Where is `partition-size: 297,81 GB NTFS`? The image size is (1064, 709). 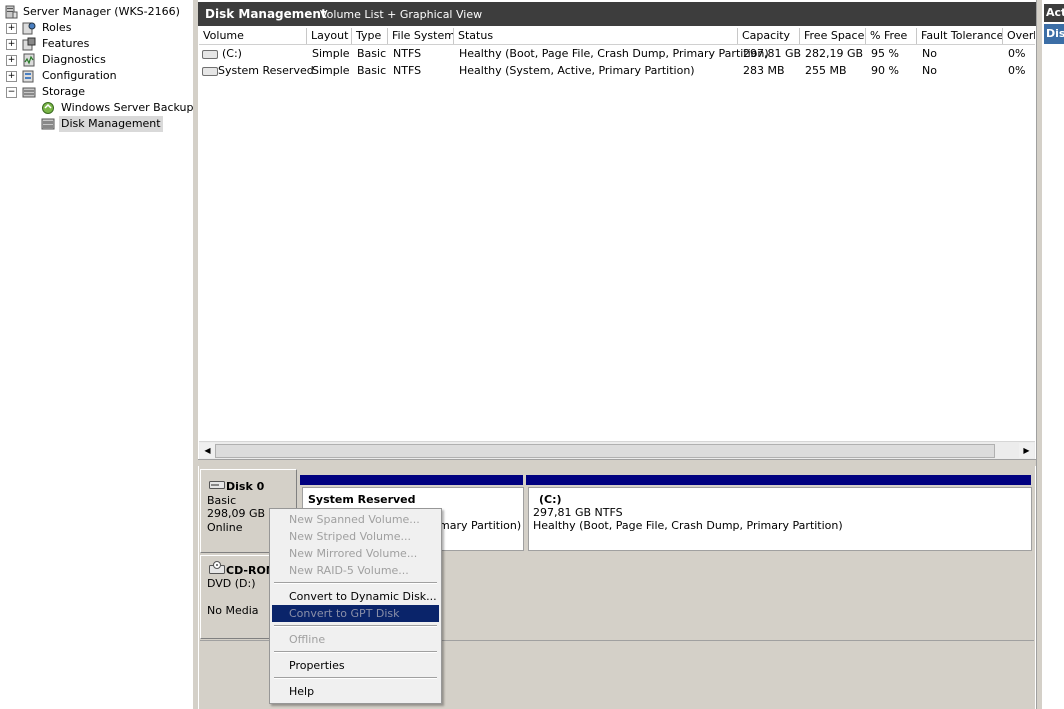
partition-size: 297,81 GB NTFS is located at coordinates (578, 512).